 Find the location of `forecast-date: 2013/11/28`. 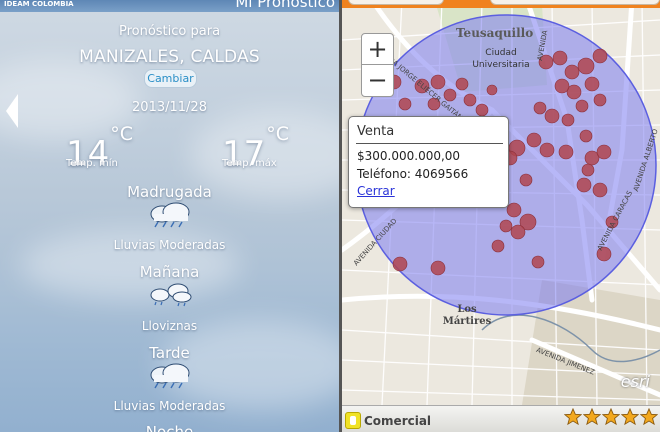

forecast-date: 2013/11/28 is located at coordinates (169, 107).